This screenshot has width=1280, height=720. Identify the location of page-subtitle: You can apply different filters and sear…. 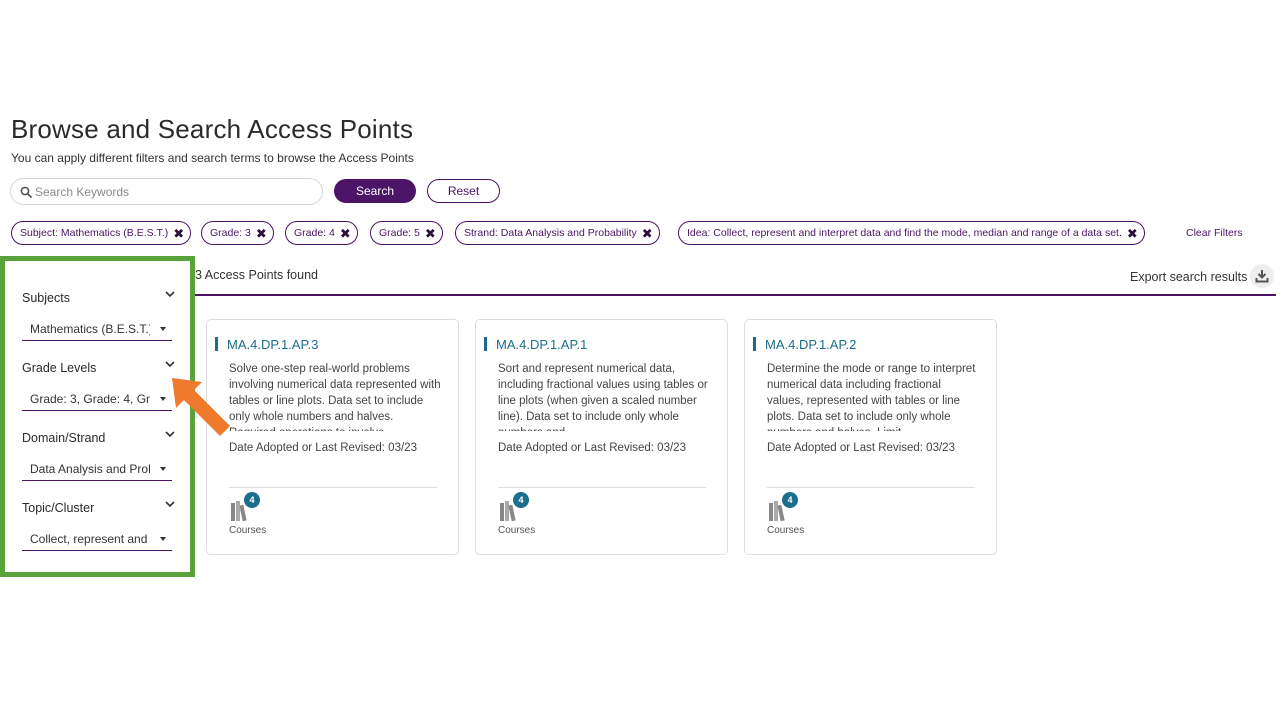
(212, 158).